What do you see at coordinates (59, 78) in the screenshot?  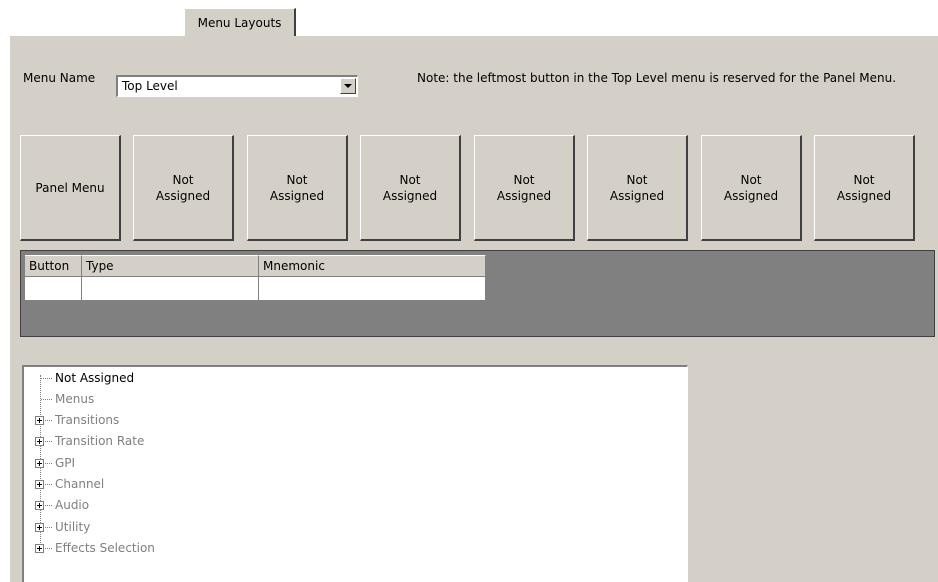 I see `menu-name-label: Menu Name` at bounding box center [59, 78].